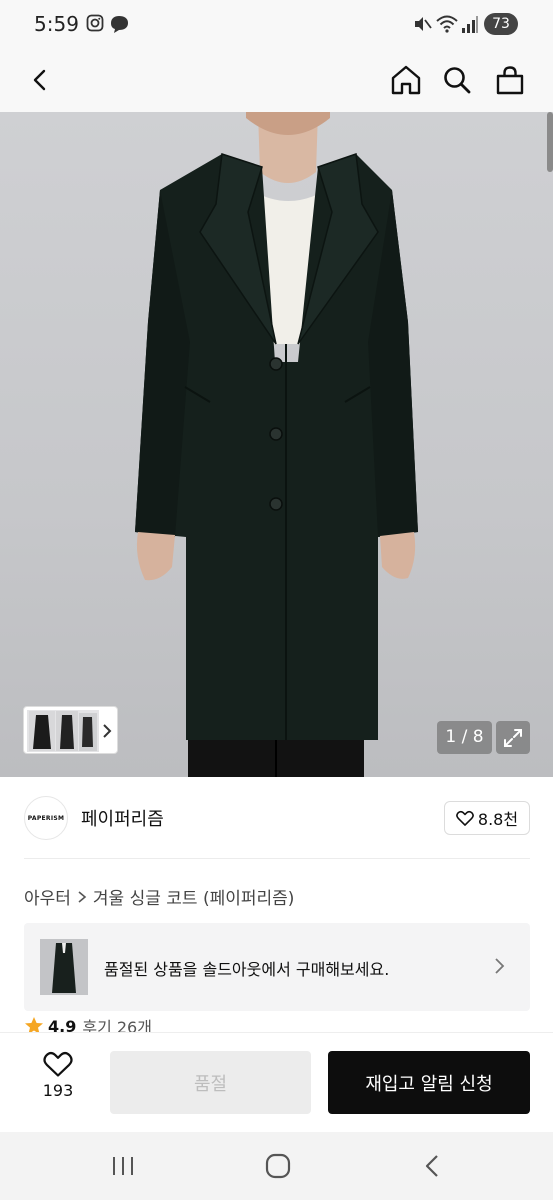 This screenshot has width=553, height=1200. I want to click on search-button, so click(457, 80).